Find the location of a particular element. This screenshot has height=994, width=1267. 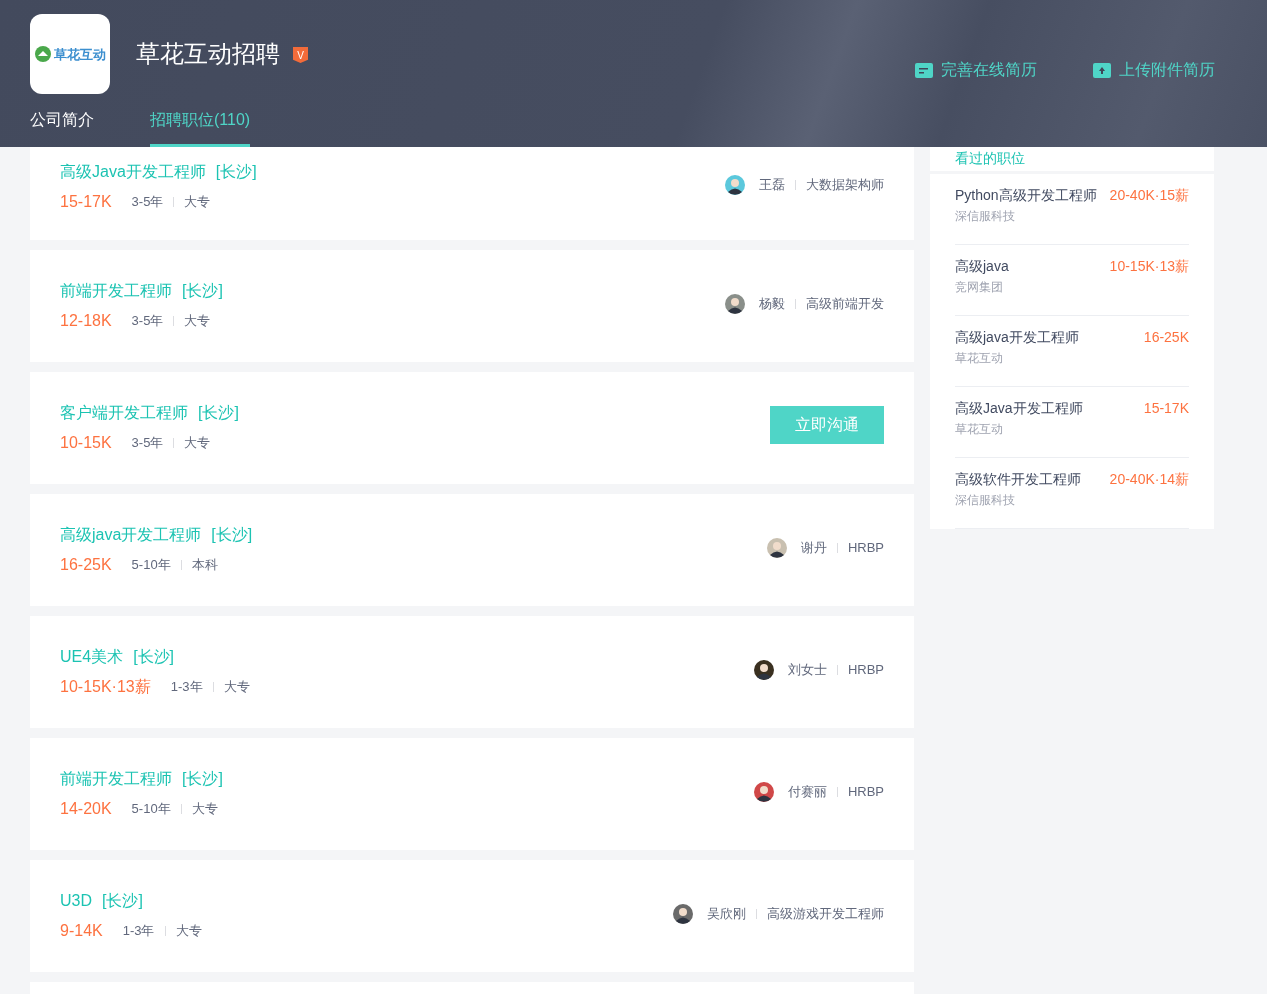

viewed-job-title: 高级软件开发工程师 is located at coordinates (1018, 479).